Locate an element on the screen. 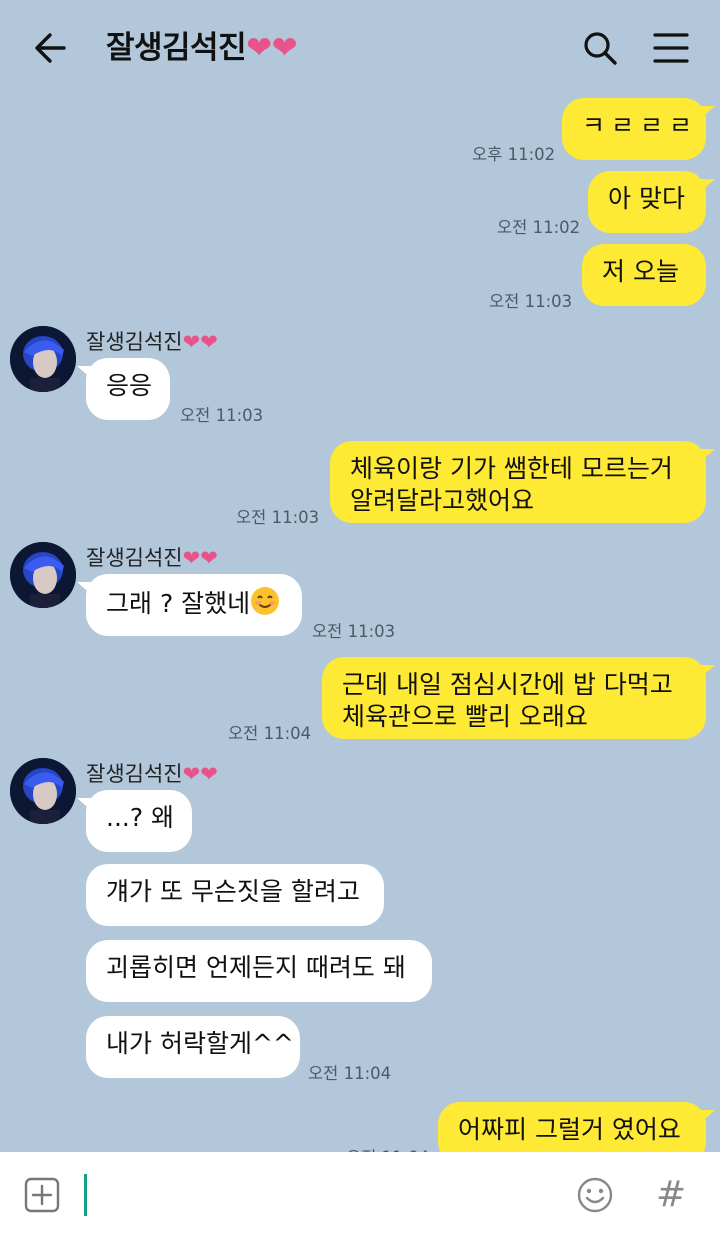 Image resolution: width=720 pixels, height=1237 pixels. message-input-bar: # is located at coordinates (360, 1194).